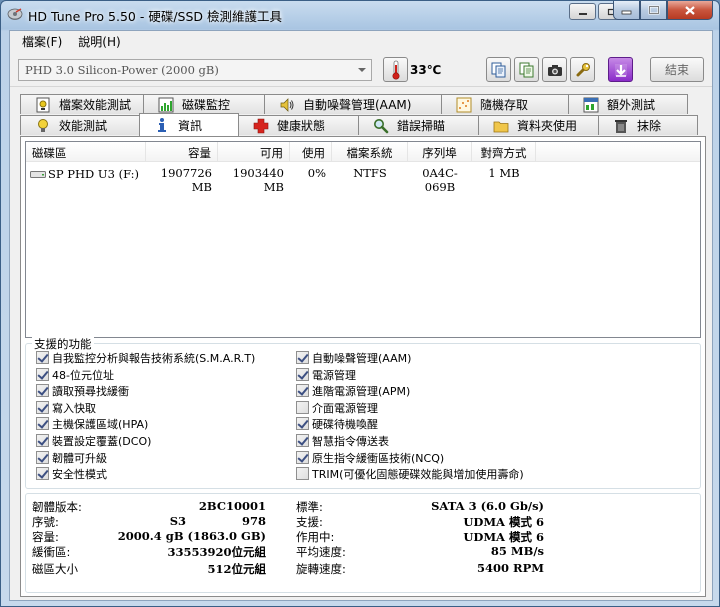 The image size is (720, 607). Describe the element at coordinates (83, 126) in the screenshot. I see `tab-label: 效能測試` at that location.